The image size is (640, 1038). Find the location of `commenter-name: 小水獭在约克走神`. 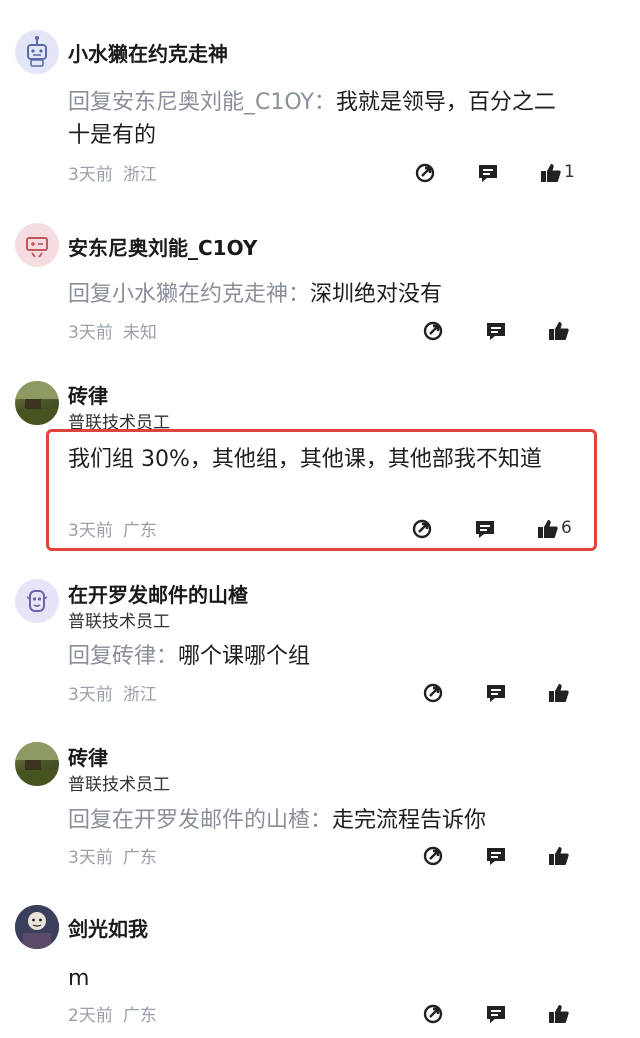

commenter-name: 小水獭在约克走神 is located at coordinates (148, 52).